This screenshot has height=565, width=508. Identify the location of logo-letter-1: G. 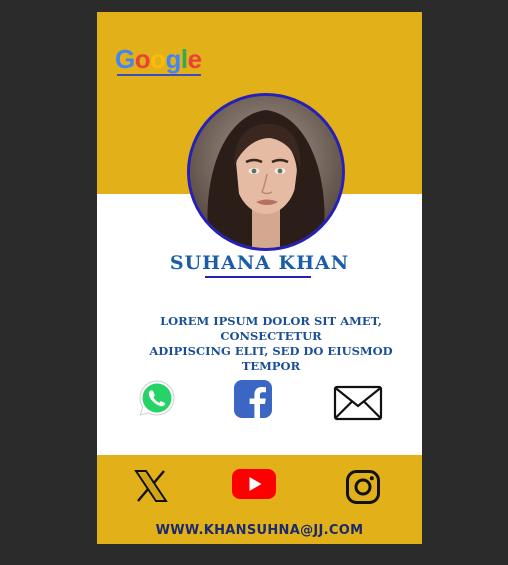
(125, 59).